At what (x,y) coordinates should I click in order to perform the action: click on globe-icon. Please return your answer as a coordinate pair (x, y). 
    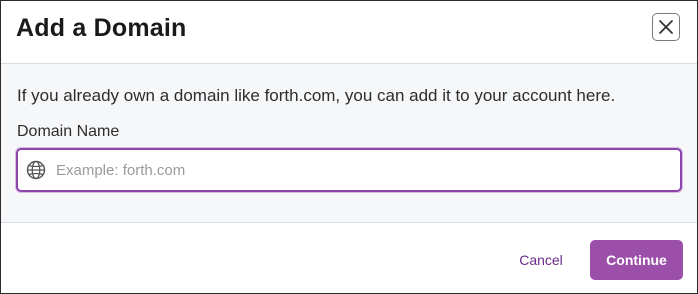
    Looking at the image, I should click on (36, 170).